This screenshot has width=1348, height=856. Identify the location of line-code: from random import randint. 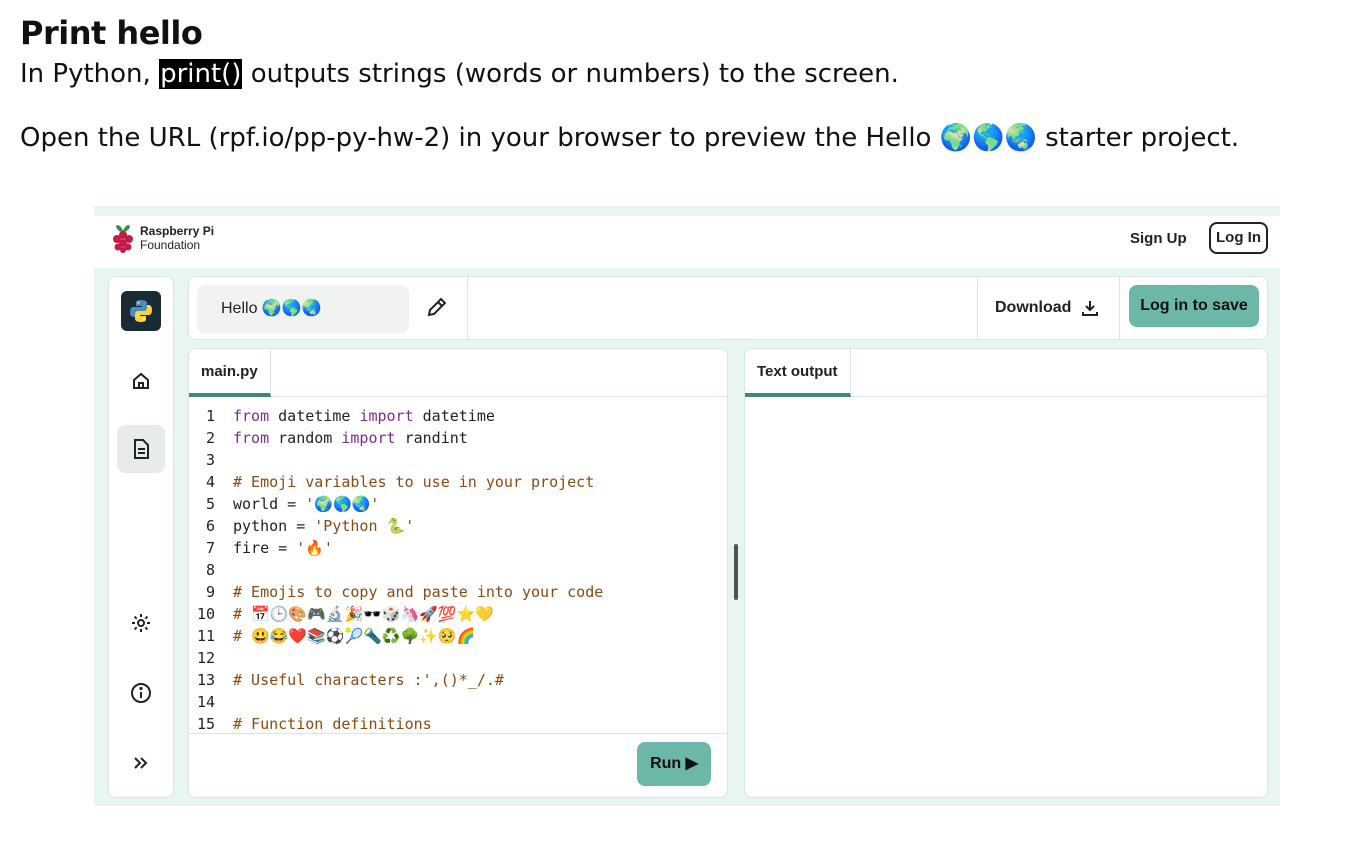
(350, 438).